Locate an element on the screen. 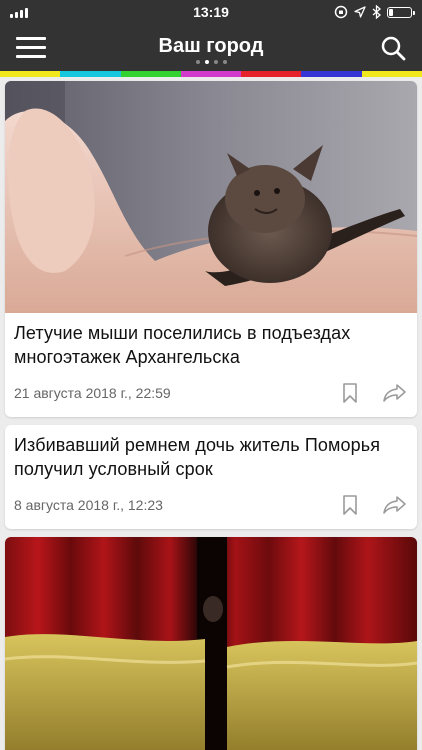 Image resolution: width=422 pixels, height=750 pixels. battery-icon is located at coordinates (401, 12).